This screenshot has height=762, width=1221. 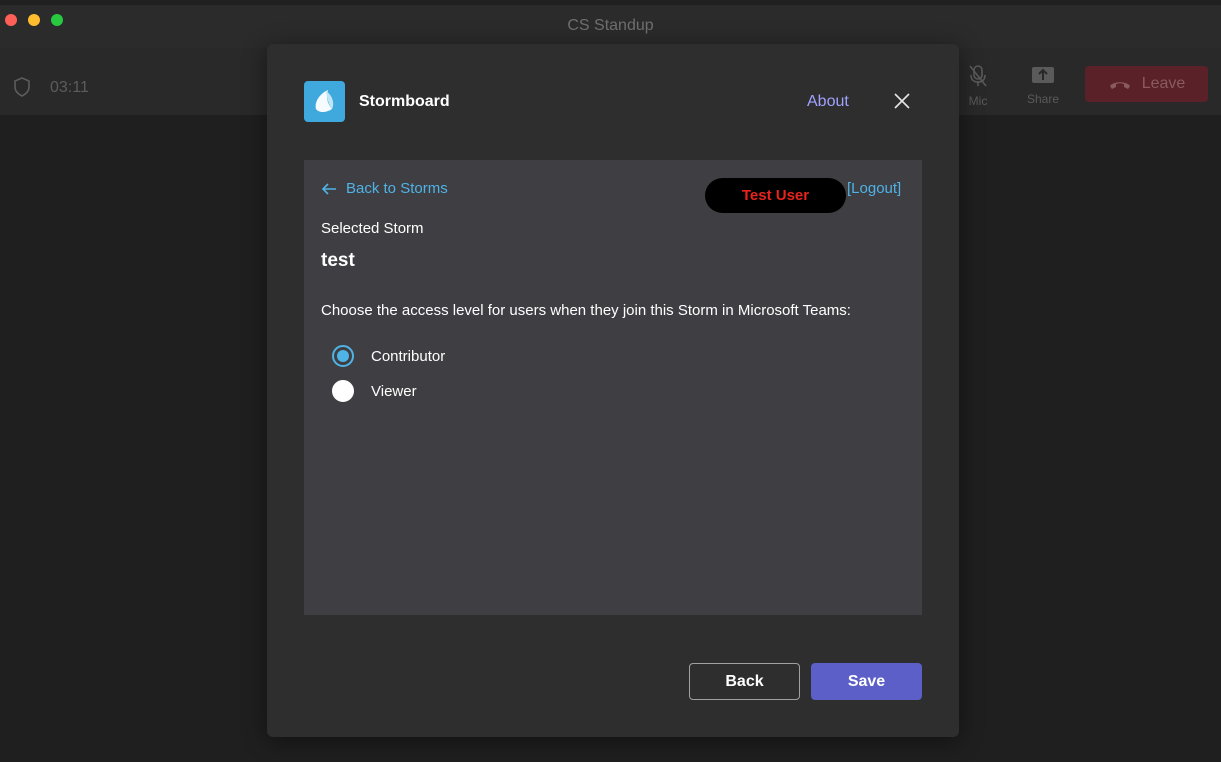 I want to click on back-to-storms-label: Back to Storms, so click(x=397, y=188).